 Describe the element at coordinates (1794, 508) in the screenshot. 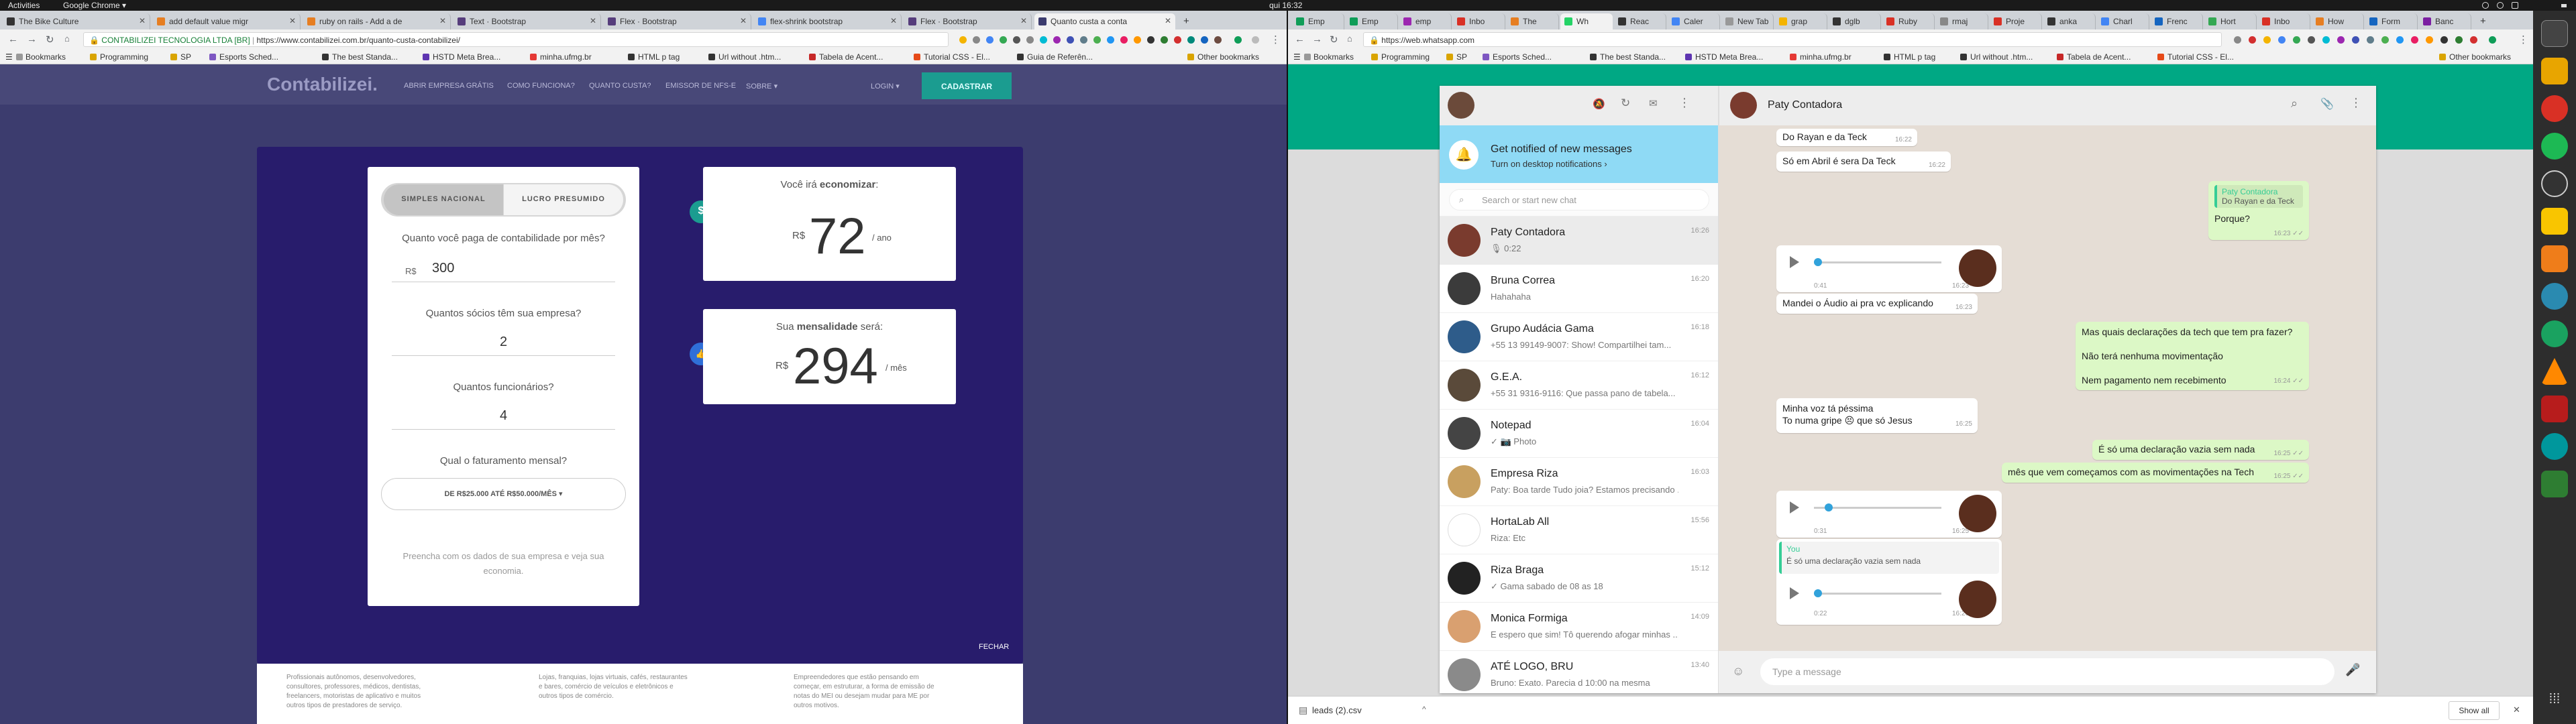

I see `play-icon` at that location.